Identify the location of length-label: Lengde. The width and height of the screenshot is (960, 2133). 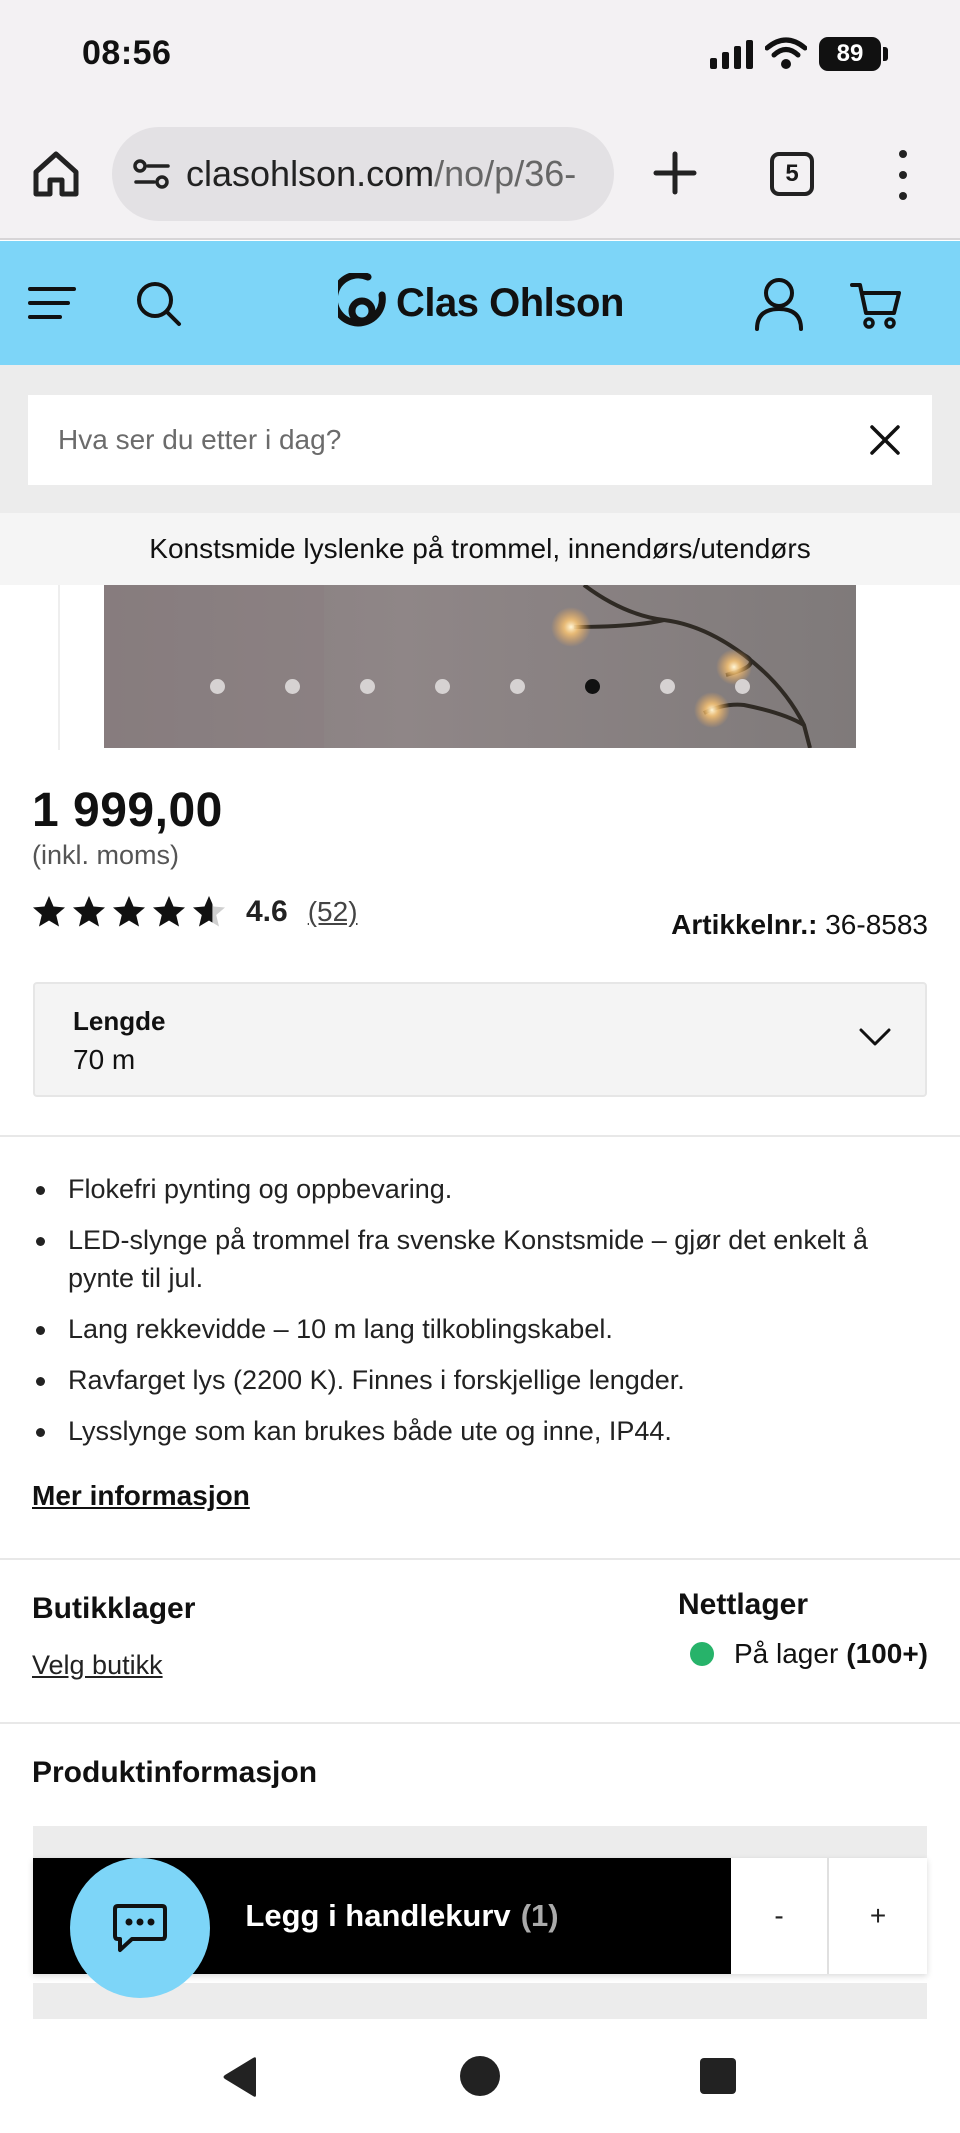
(119, 1021).